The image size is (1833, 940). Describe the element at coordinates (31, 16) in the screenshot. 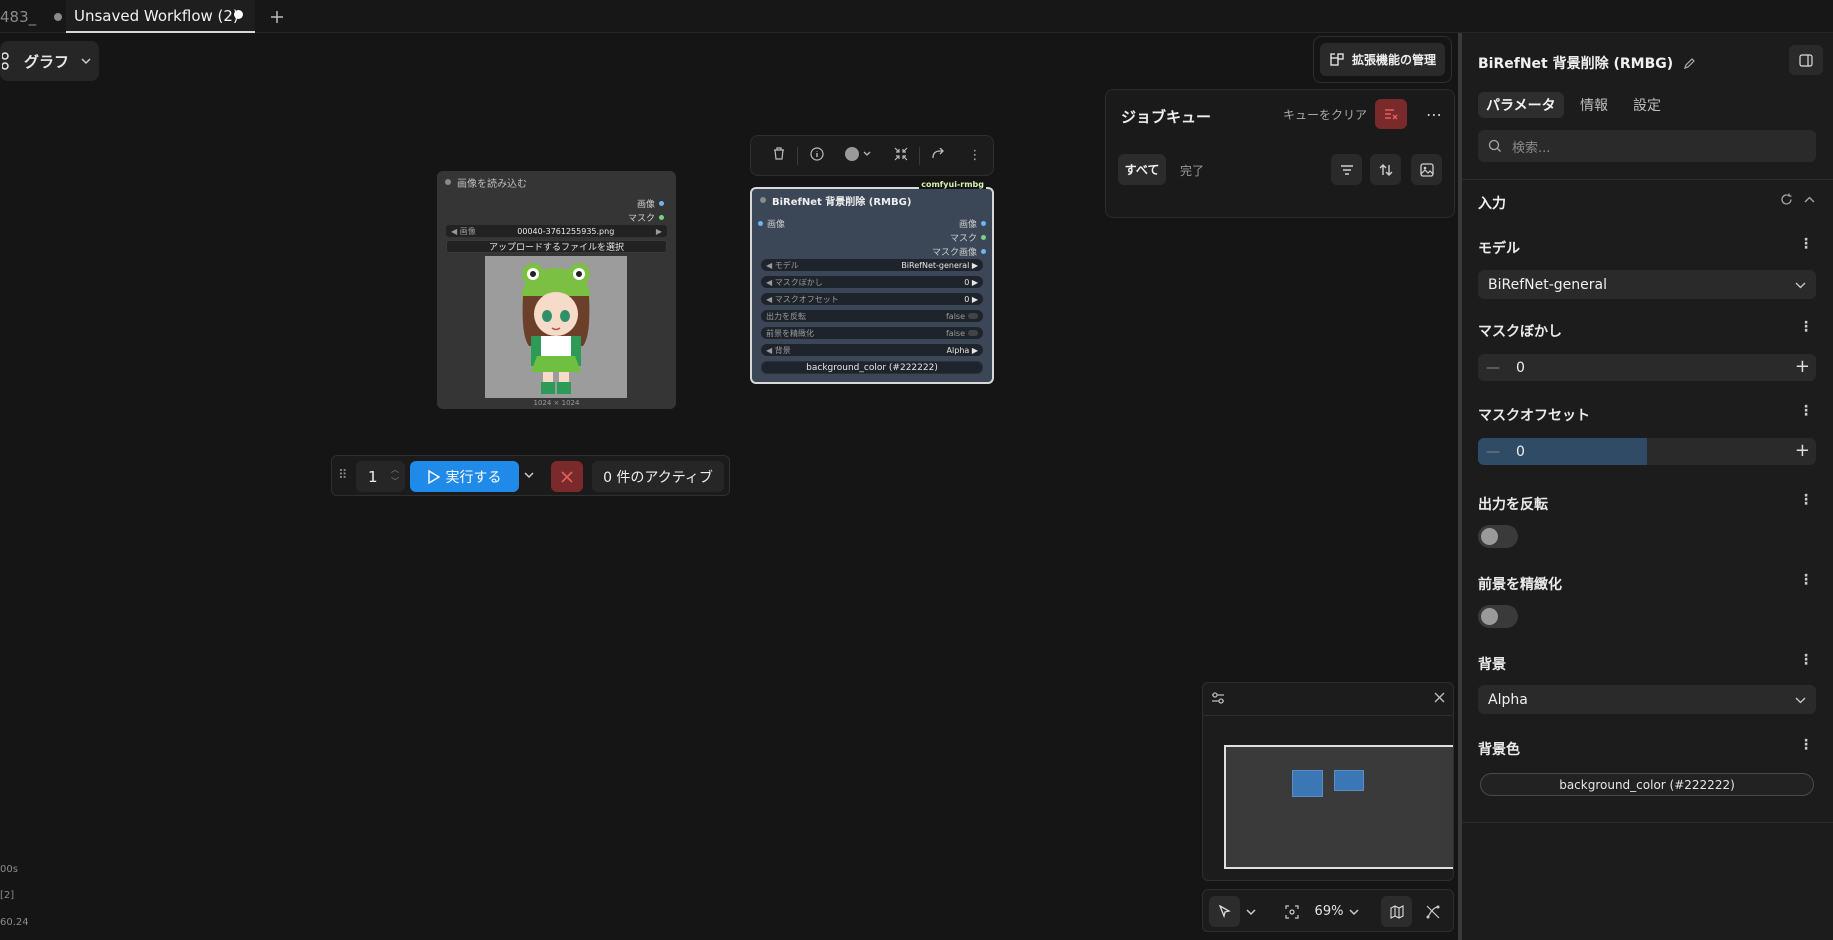

I see `tab-previous-workflow: 483_` at that location.